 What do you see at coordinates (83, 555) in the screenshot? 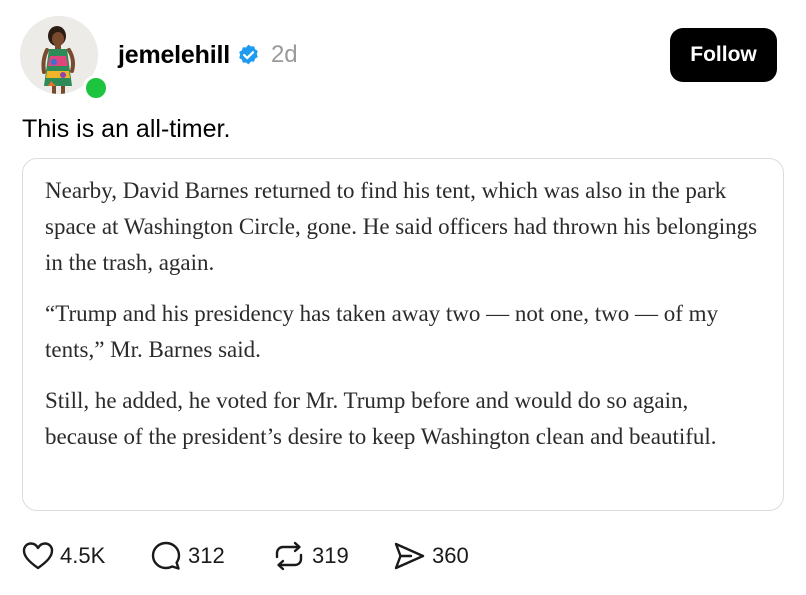
I see `like-count: 4.5K` at bounding box center [83, 555].